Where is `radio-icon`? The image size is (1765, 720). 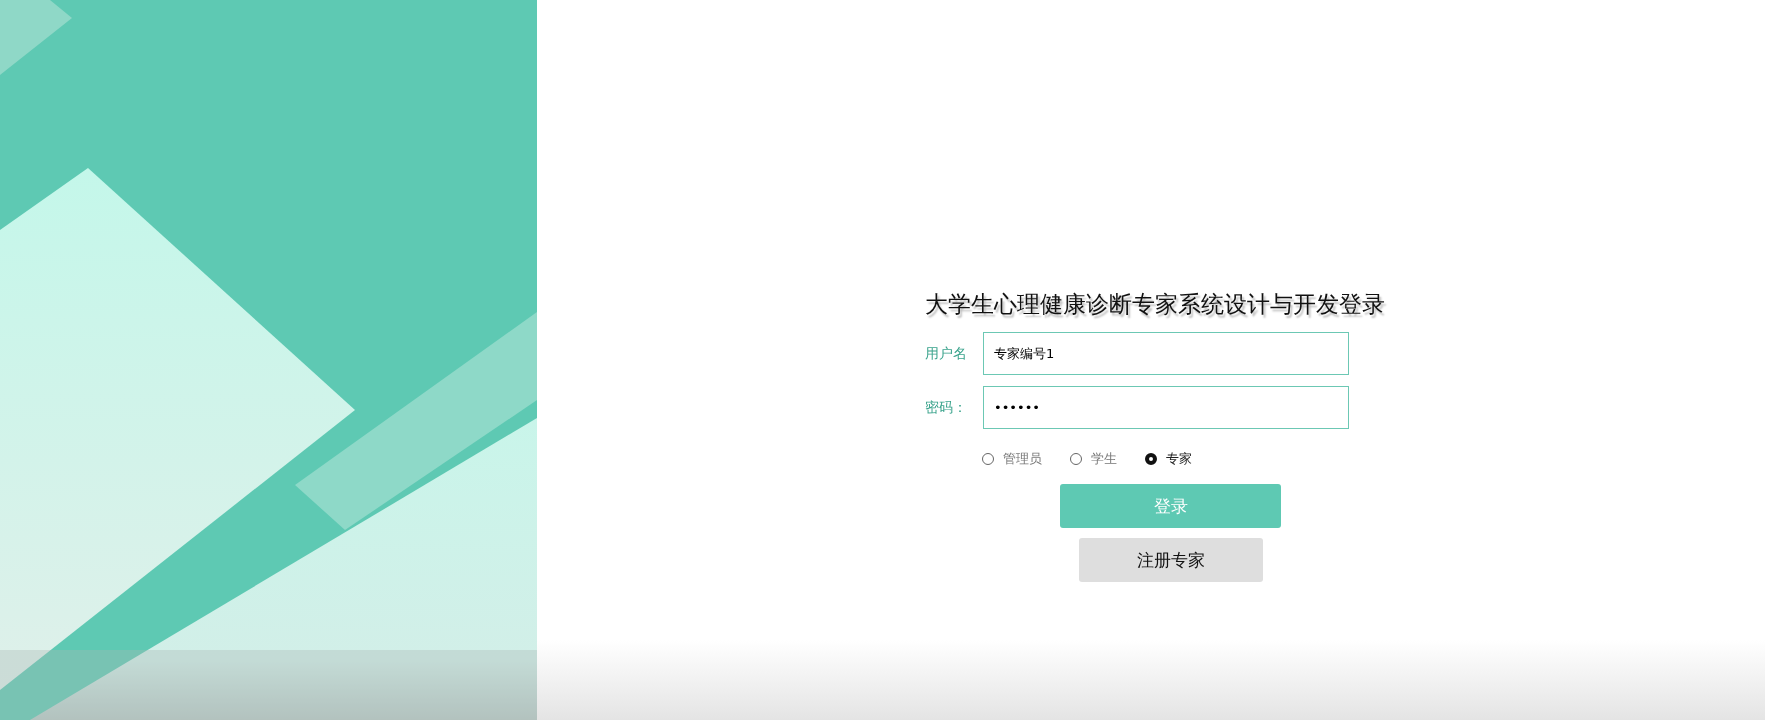 radio-icon is located at coordinates (1151, 459).